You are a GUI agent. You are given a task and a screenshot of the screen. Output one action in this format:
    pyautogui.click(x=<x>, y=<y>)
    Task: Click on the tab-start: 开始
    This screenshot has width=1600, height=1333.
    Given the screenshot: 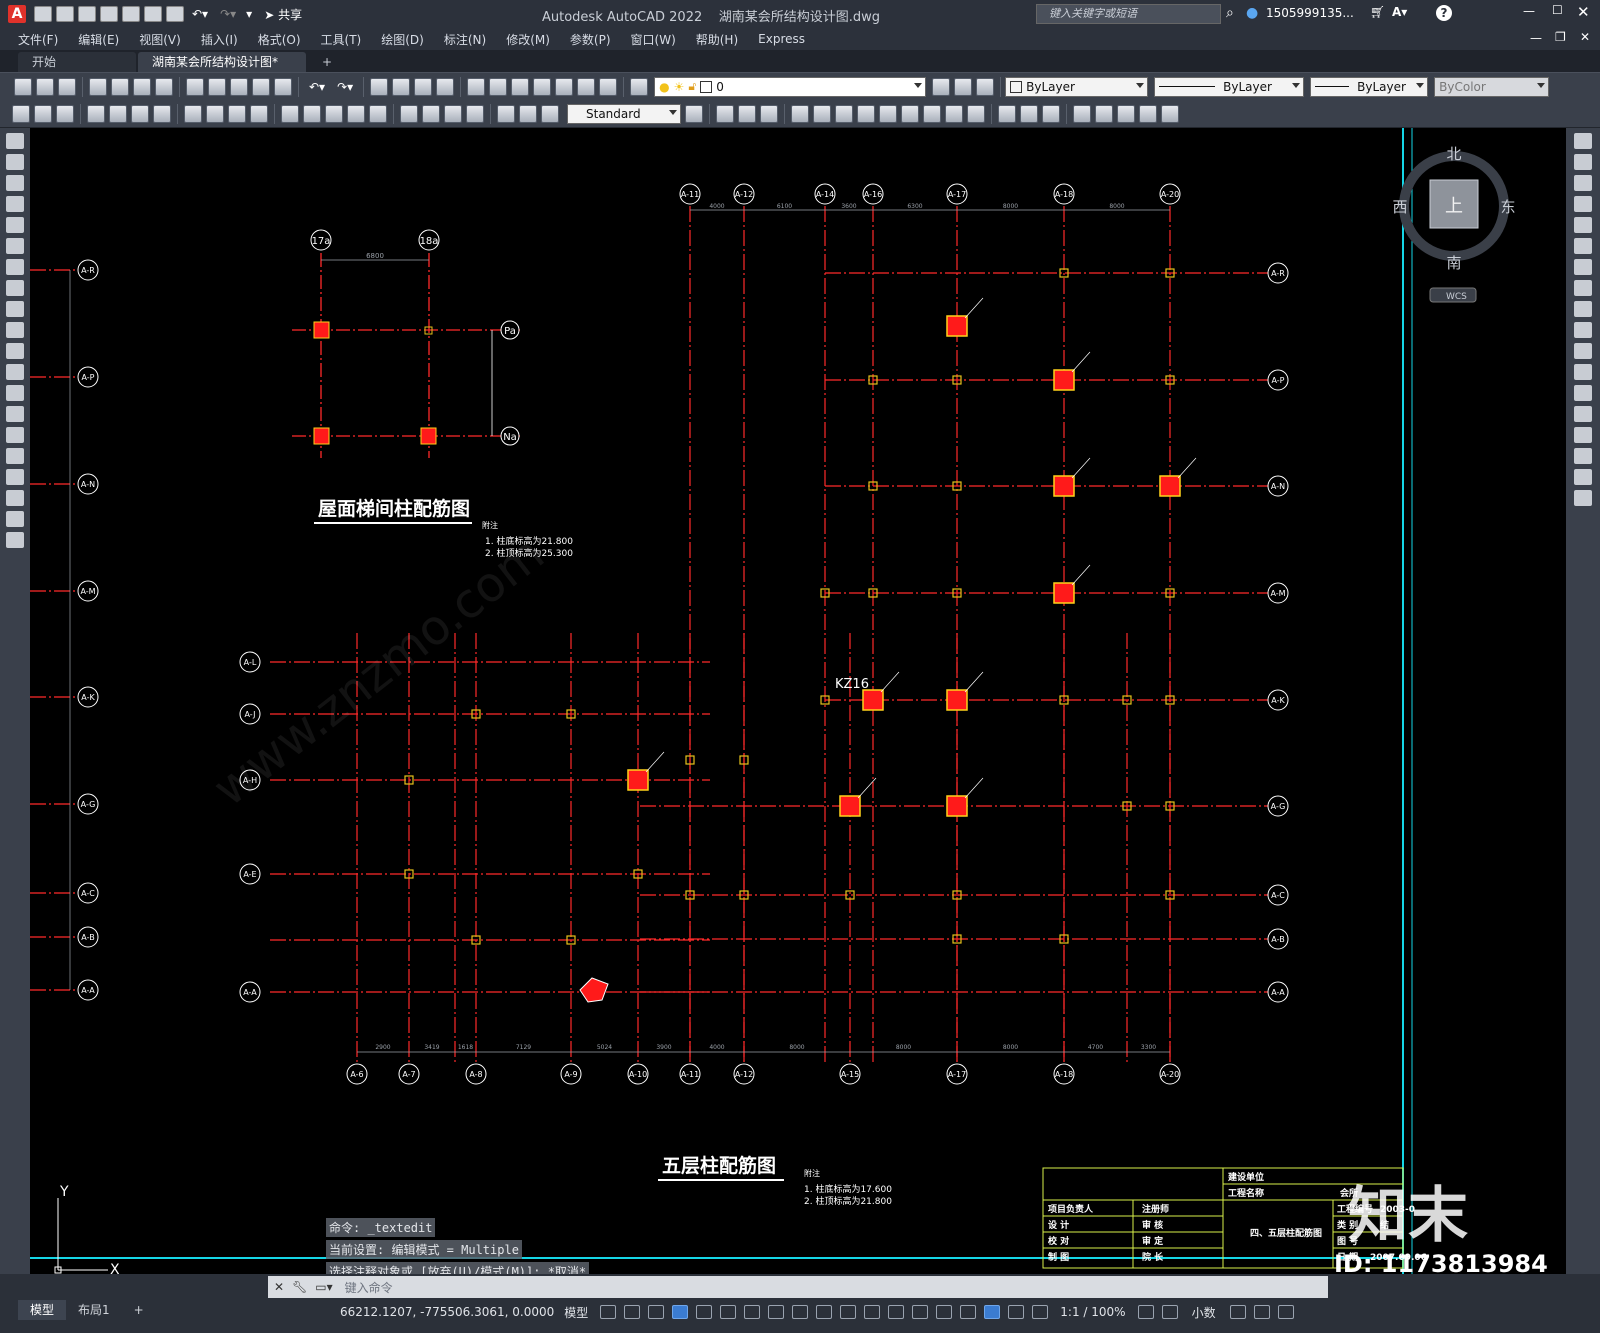 What is the action you would take?
    pyautogui.click(x=77, y=62)
    